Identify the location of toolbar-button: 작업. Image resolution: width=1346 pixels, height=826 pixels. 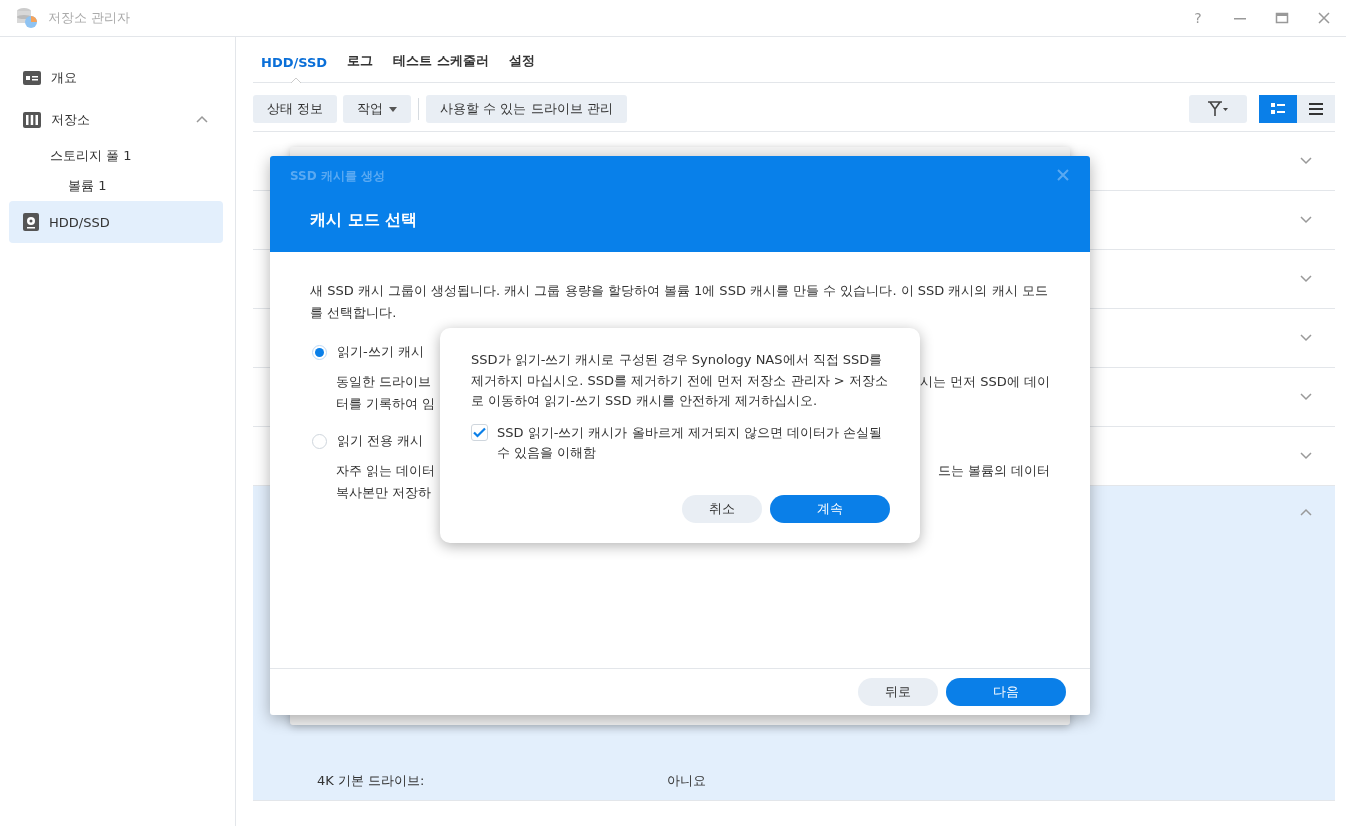
(377, 109).